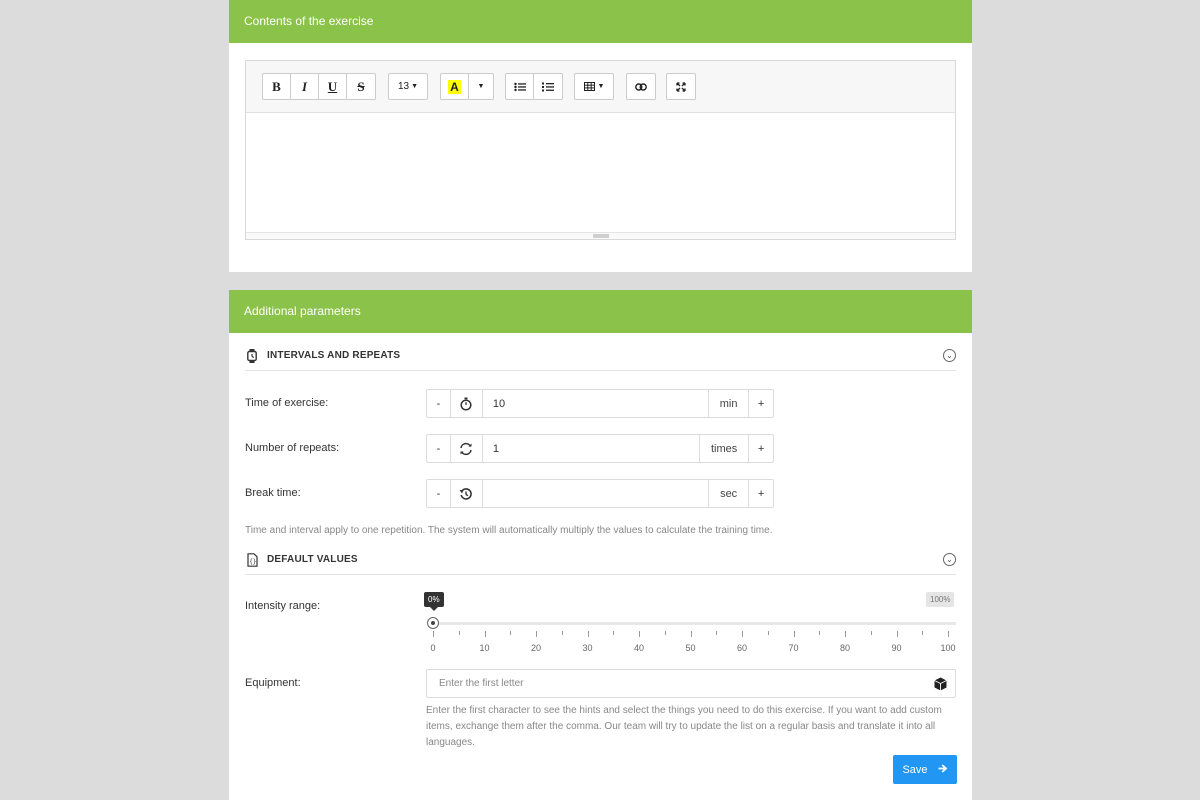 The width and height of the screenshot is (1200, 800). Describe the element at coordinates (896, 648) in the screenshot. I see `slider-tick-label: 90` at that location.